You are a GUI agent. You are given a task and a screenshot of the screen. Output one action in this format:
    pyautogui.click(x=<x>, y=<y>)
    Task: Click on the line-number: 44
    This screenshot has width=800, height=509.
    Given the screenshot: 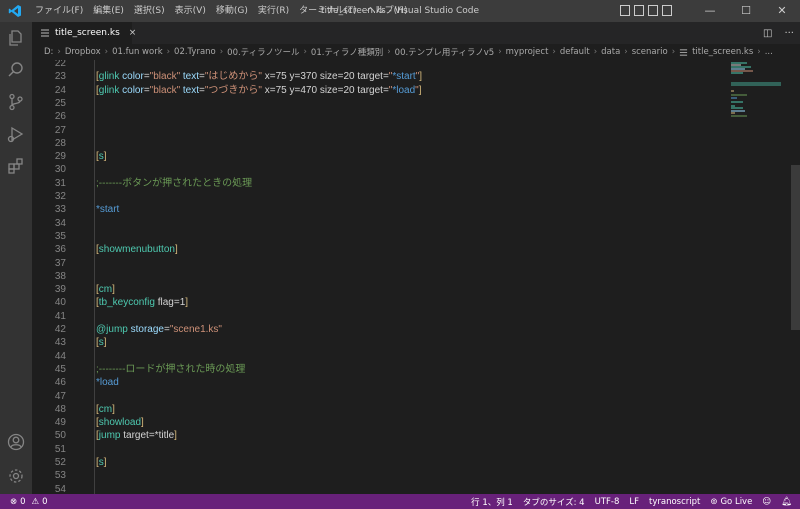 What is the action you would take?
    pyautogui.click(x=60, y=356)
    